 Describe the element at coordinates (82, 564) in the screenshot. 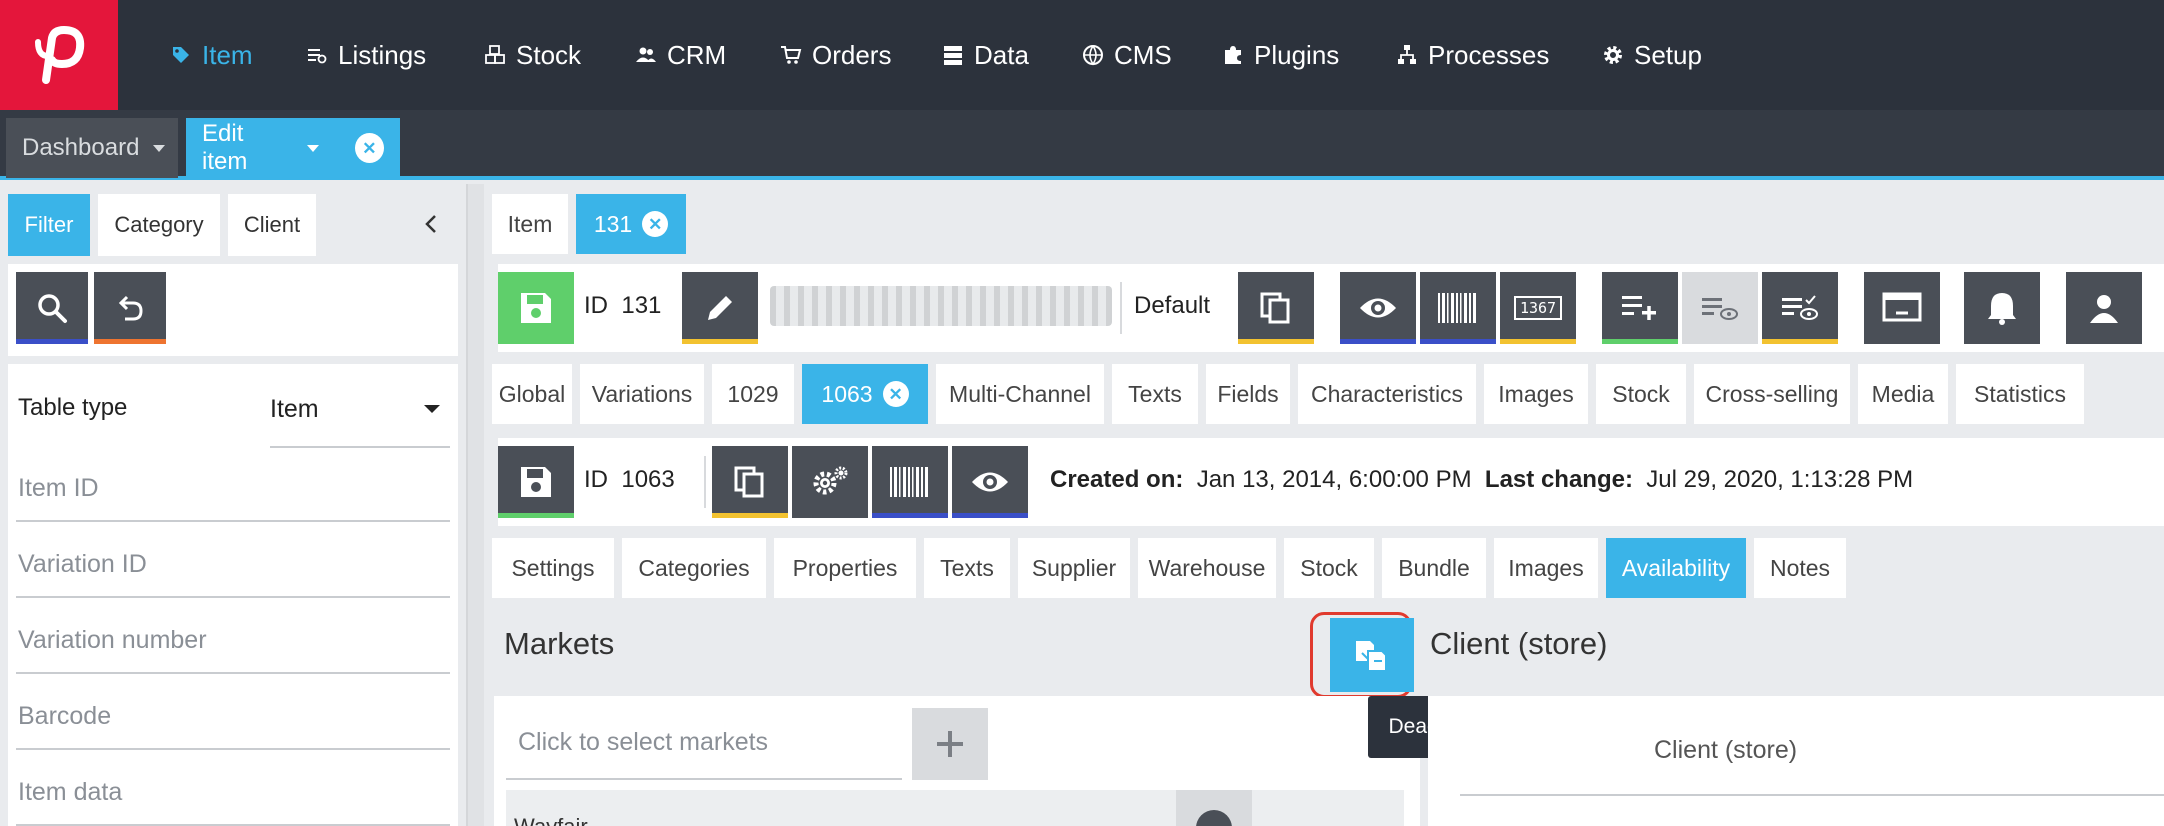

I see `variation-id-field: Variation ID` at that location.